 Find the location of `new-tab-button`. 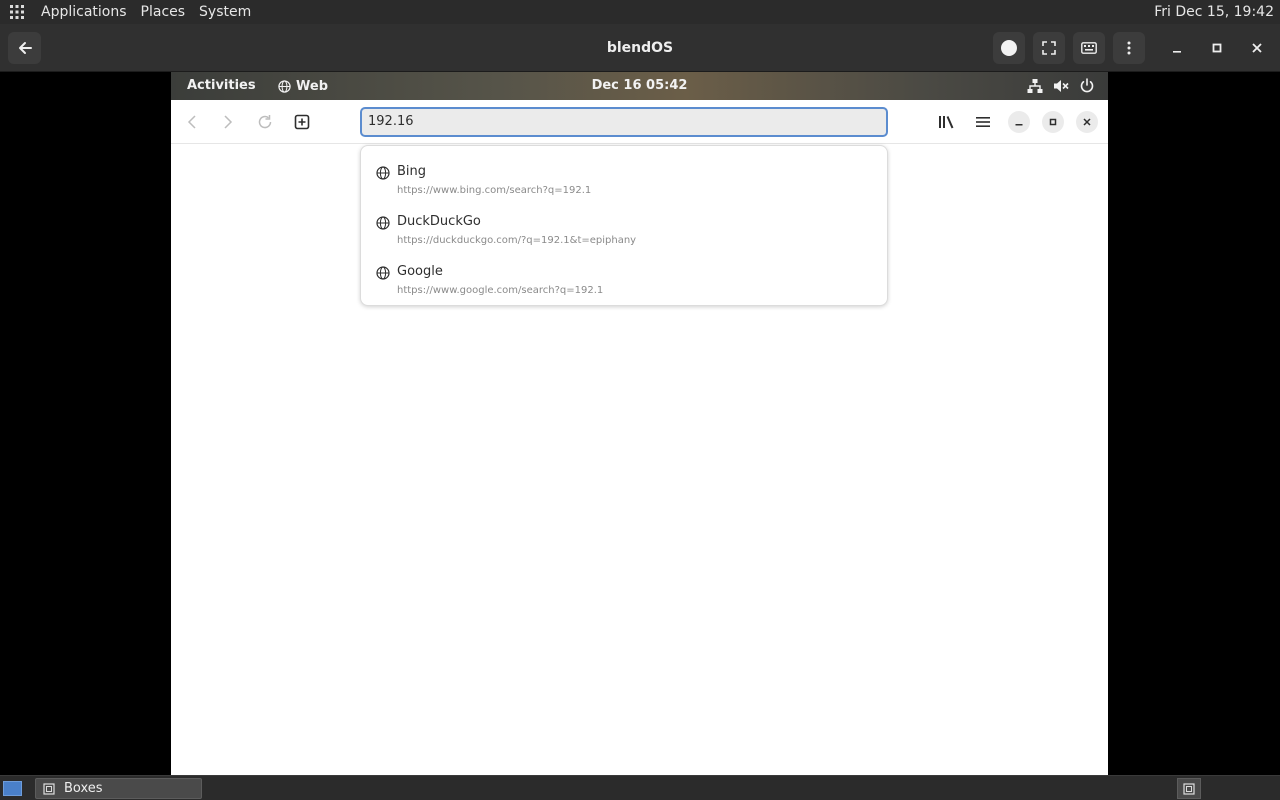

new-tab-button is located at coordinates (302, 122).